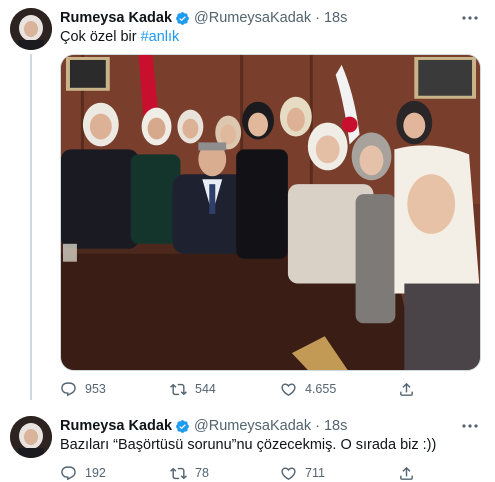 This screenshot has height=482, width=495. What do you see at coordinates (100, 37) in the screenshot?
I see `tweet-text-plain: Çok özel bir` at bounding box center [100, 37].